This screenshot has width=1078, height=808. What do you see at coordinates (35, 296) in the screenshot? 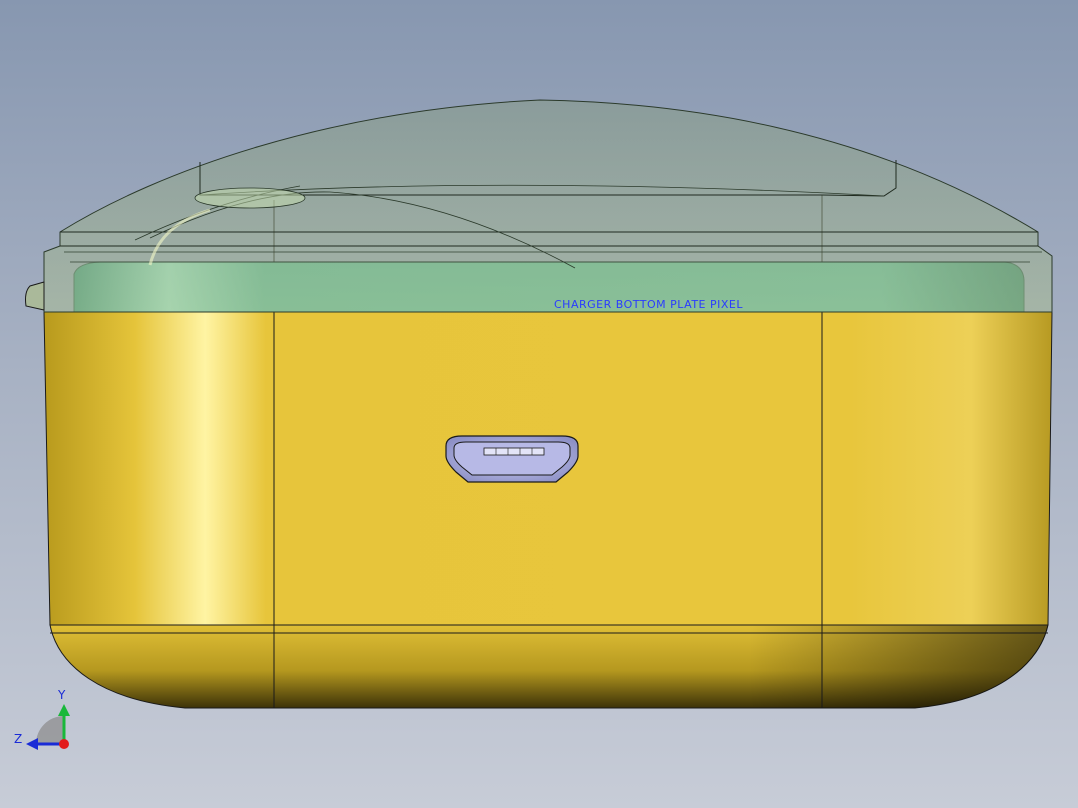
I see `side-clip` at bounding box center [35, 296].